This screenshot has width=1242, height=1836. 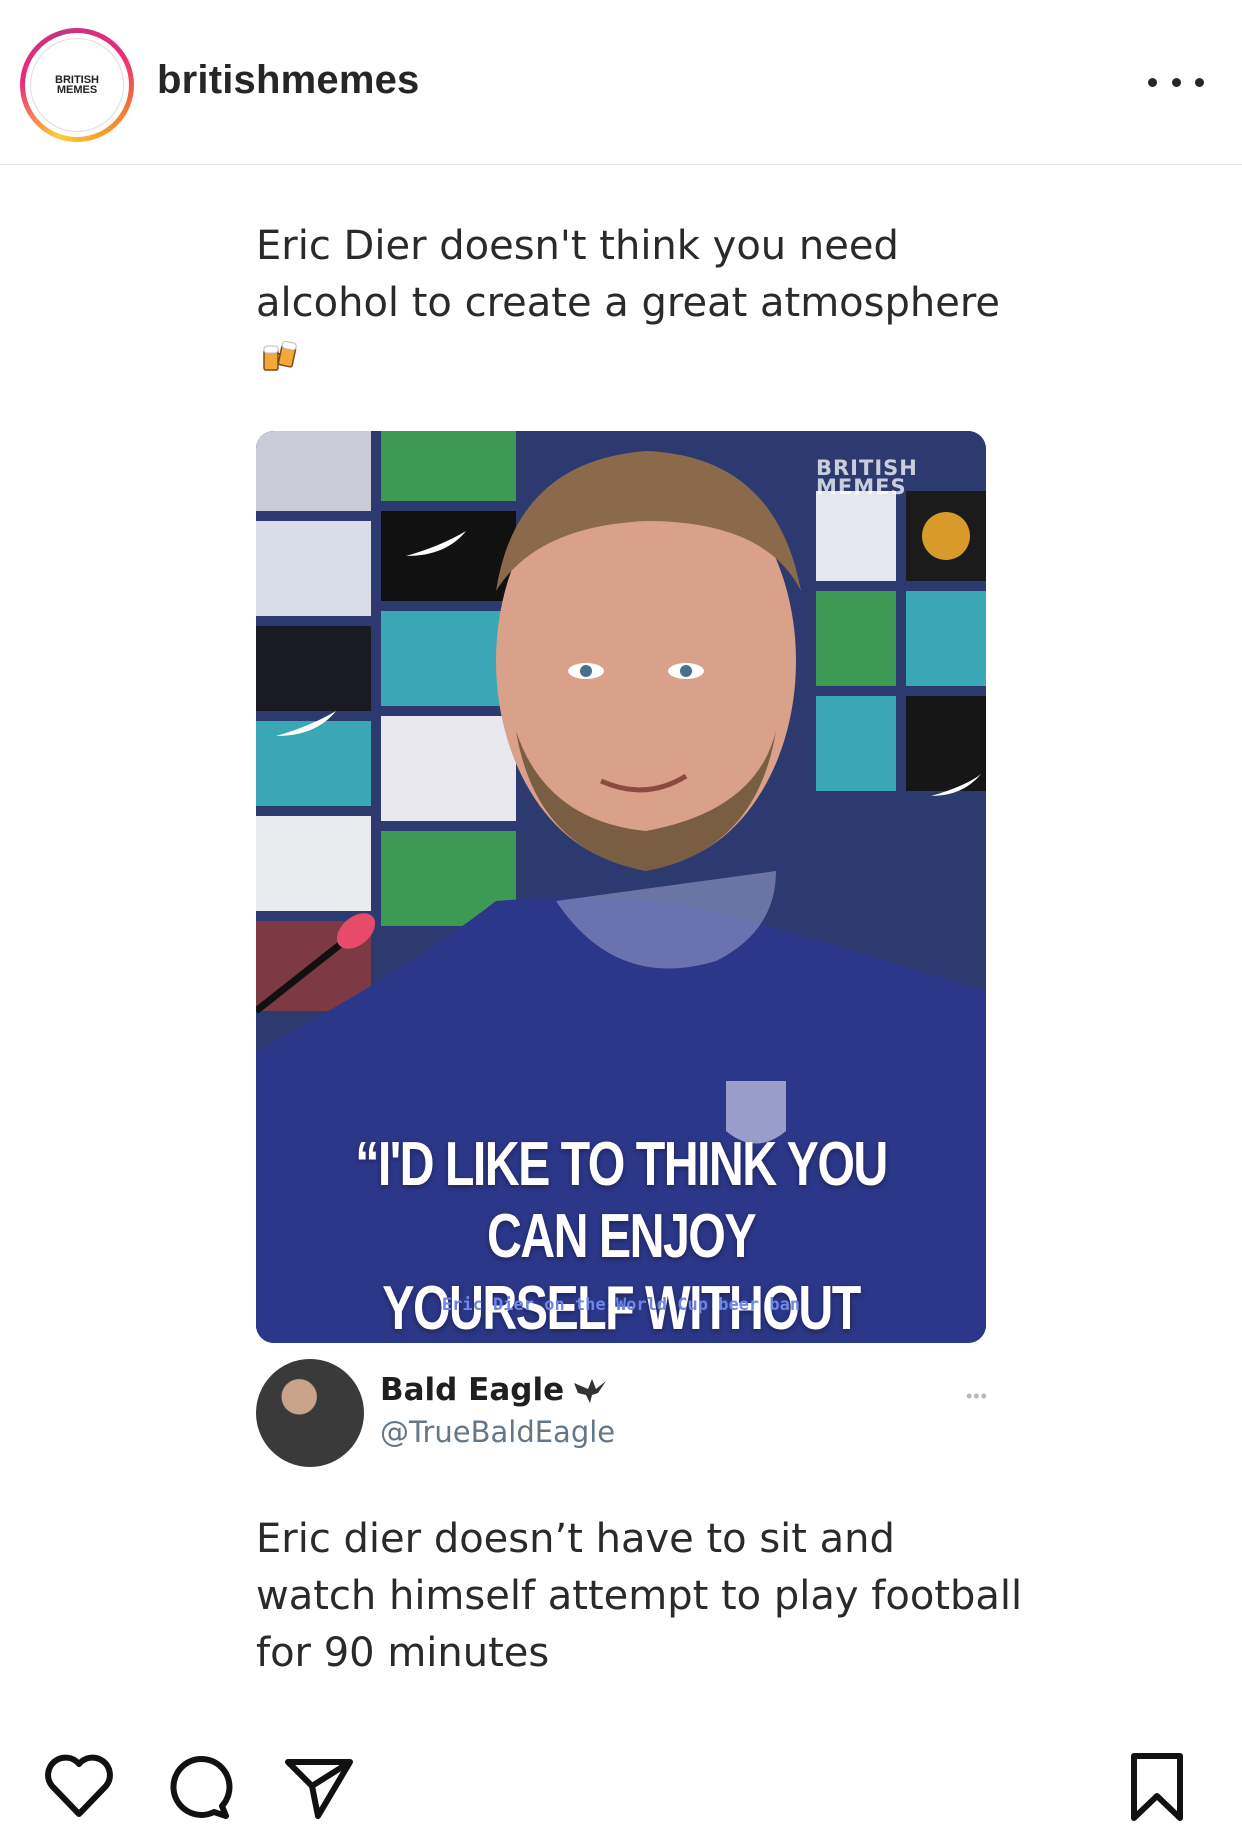 I want to click on profile-avatar: BRITISH MEMES, so click(x=77, y=85).